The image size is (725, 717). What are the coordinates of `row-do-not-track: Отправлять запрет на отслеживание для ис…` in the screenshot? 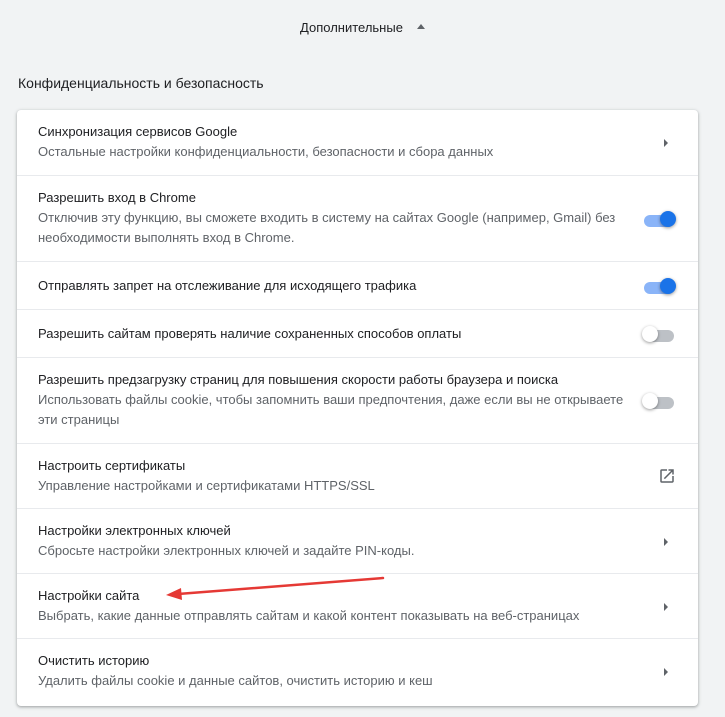 It's located at (357, 285).